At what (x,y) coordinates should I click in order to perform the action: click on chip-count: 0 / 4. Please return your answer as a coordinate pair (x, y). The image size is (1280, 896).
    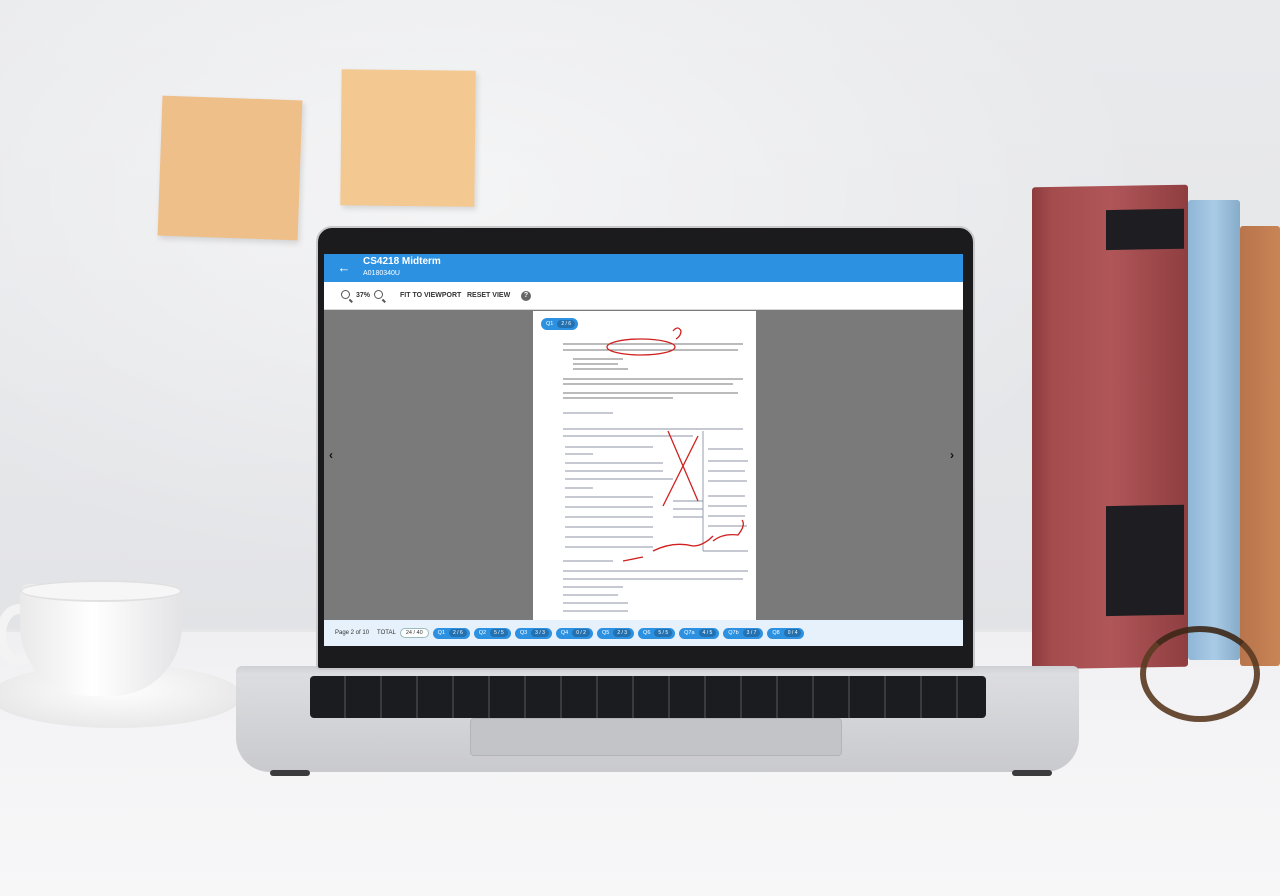
    Looking at the image, I should click on (792, 633).